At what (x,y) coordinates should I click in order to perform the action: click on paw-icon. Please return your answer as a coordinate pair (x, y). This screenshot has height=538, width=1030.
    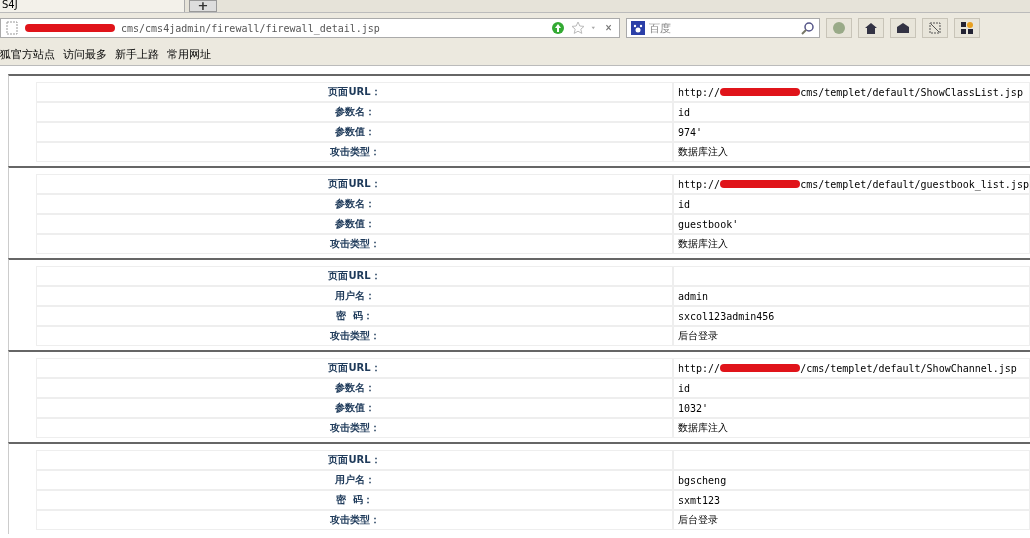
    Looking at the image, I should click on (638, 28).